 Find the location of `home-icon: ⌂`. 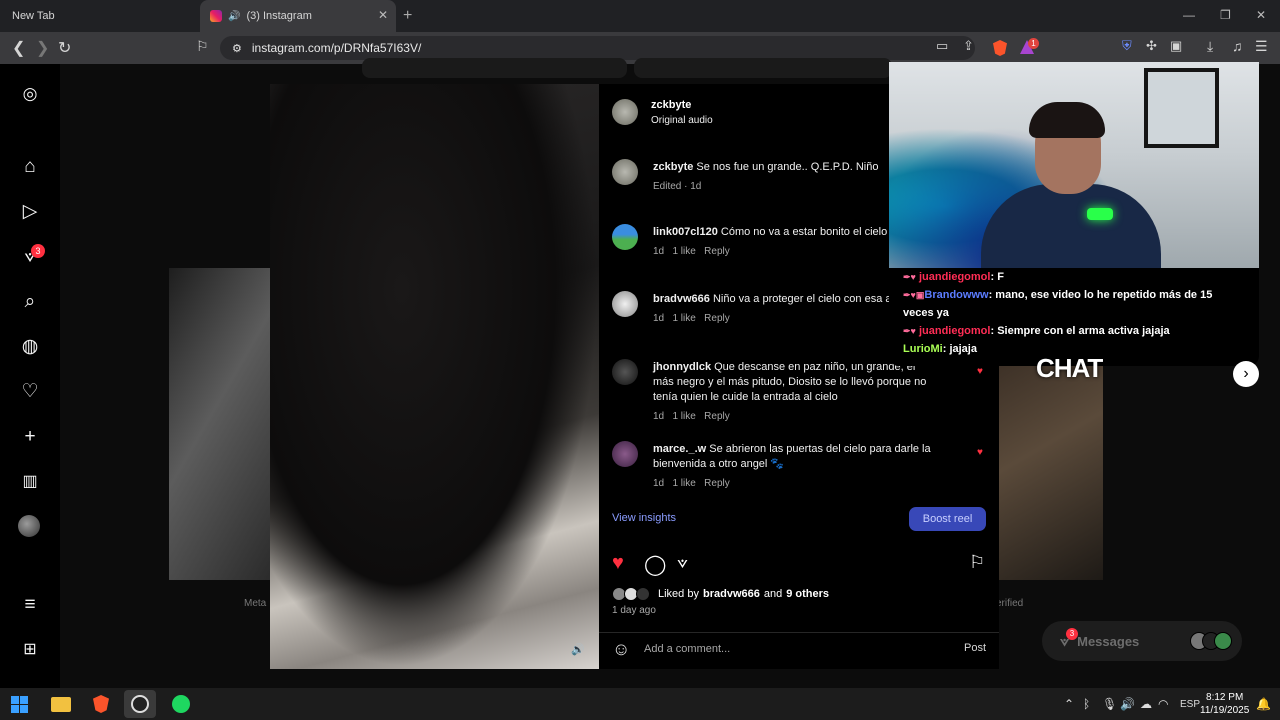

home-icon: ⌂ is located at coordinates (30, 167).